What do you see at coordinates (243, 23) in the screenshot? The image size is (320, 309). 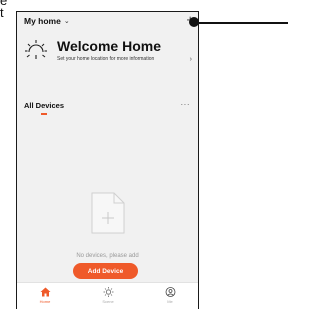 I see `callout-line` at bounding box center [243, 23].